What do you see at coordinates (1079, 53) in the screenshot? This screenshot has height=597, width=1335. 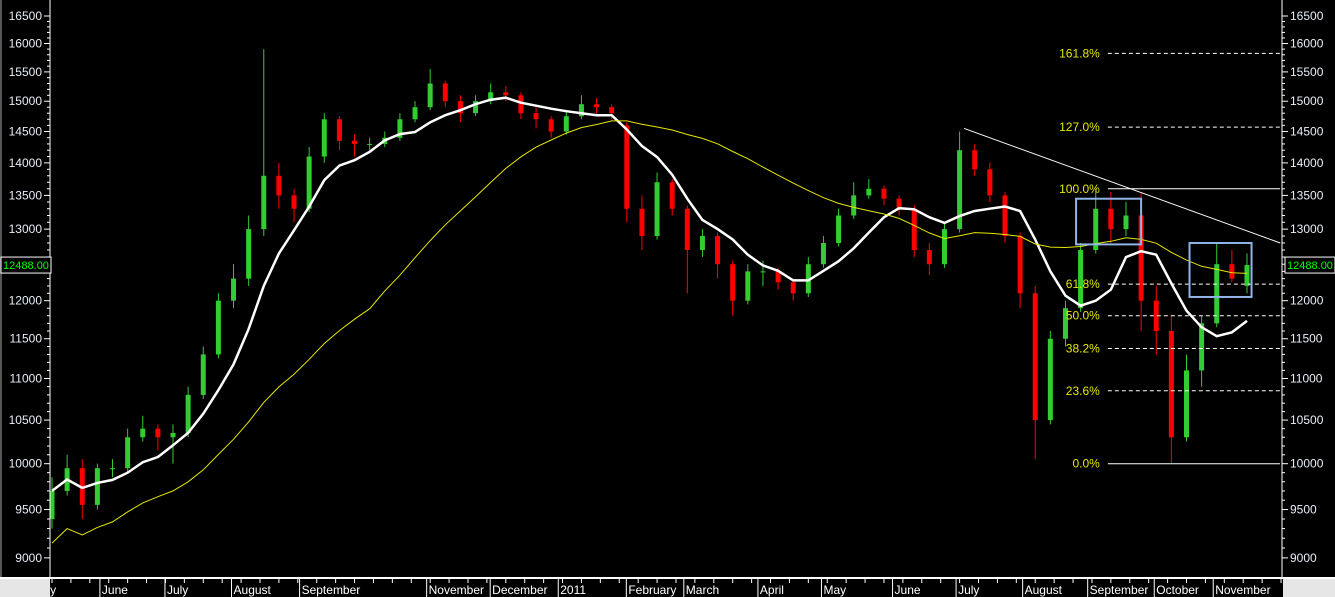 I see `fib-level-label: 161.8%` at bounding box center [1079, 53].